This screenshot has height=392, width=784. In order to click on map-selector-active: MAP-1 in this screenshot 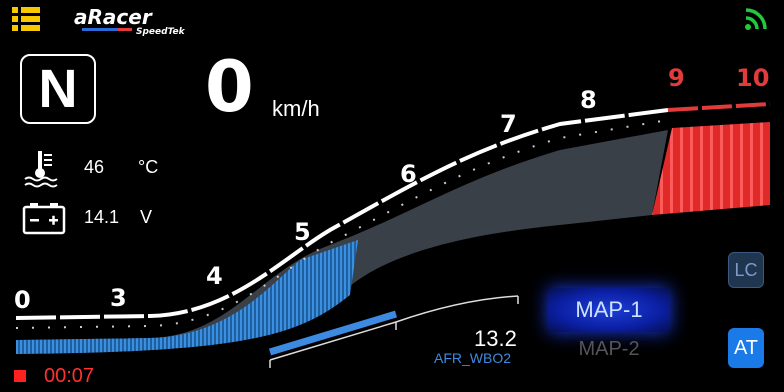, I will do `click(609, 310)`.